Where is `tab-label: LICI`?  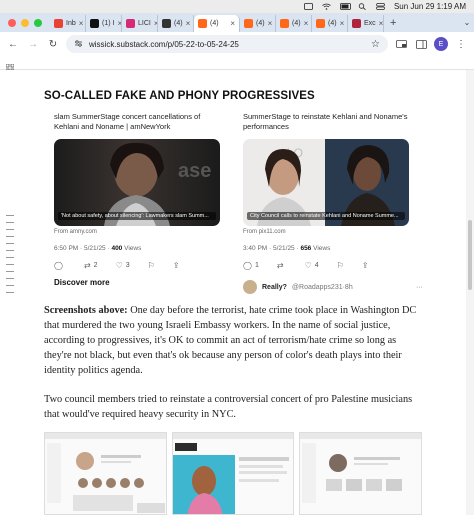 tab-label: LICI is located at coordinates (144, 23).